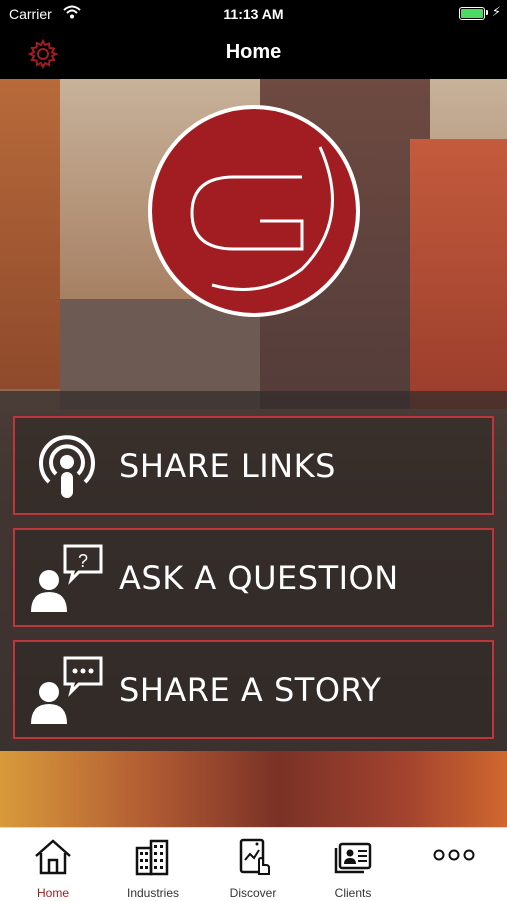  Describe the element at coordinates (67, 690) in the screenshot. I see `share-story-icon` at that location.